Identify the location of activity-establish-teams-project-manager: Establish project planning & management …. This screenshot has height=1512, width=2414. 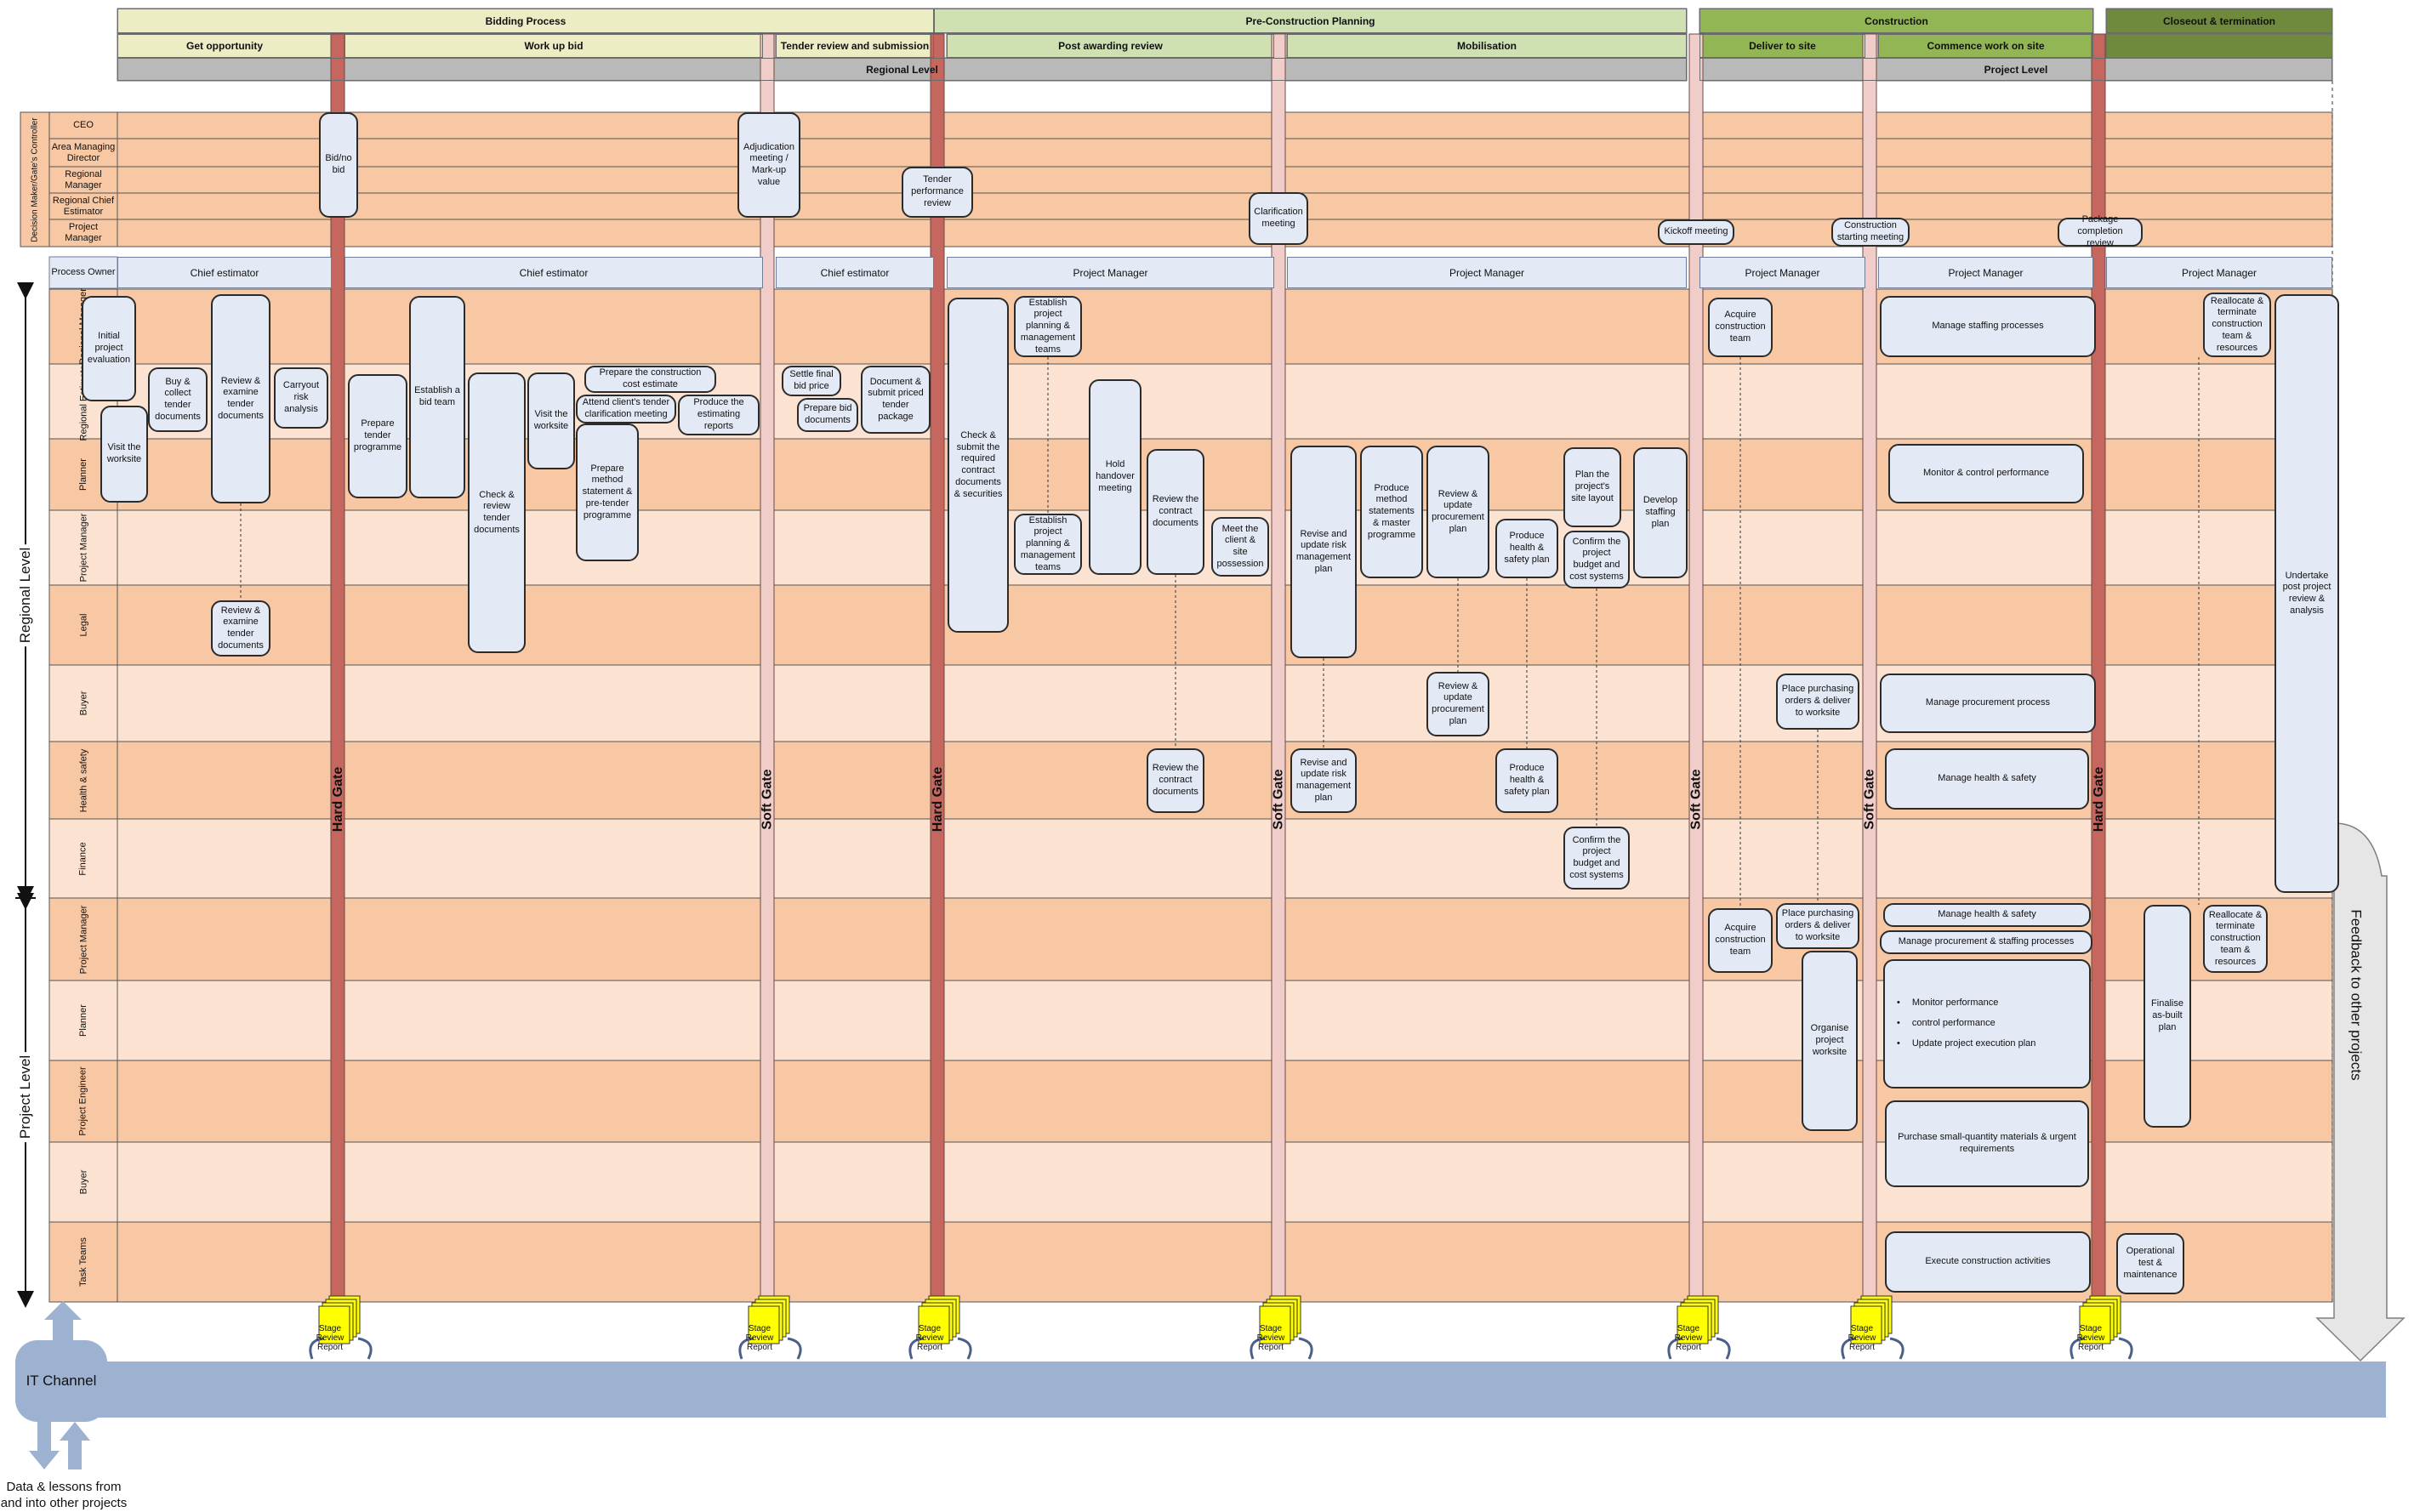
(1048, 544).